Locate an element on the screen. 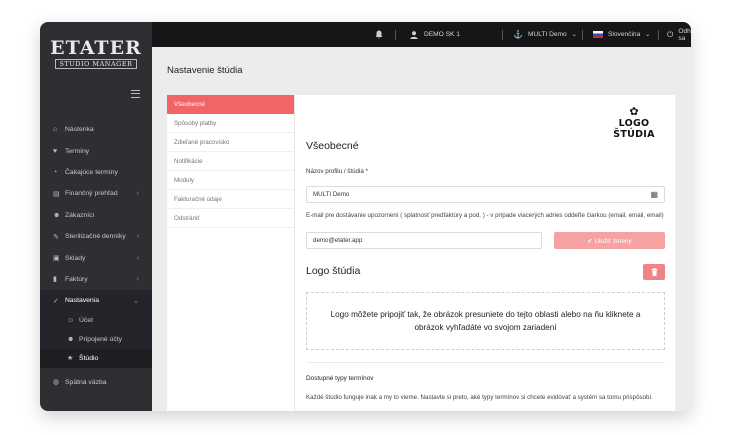 This screenshot has width=730, height=435. language-label: Slovenčina is located at coordinates (624, 34).